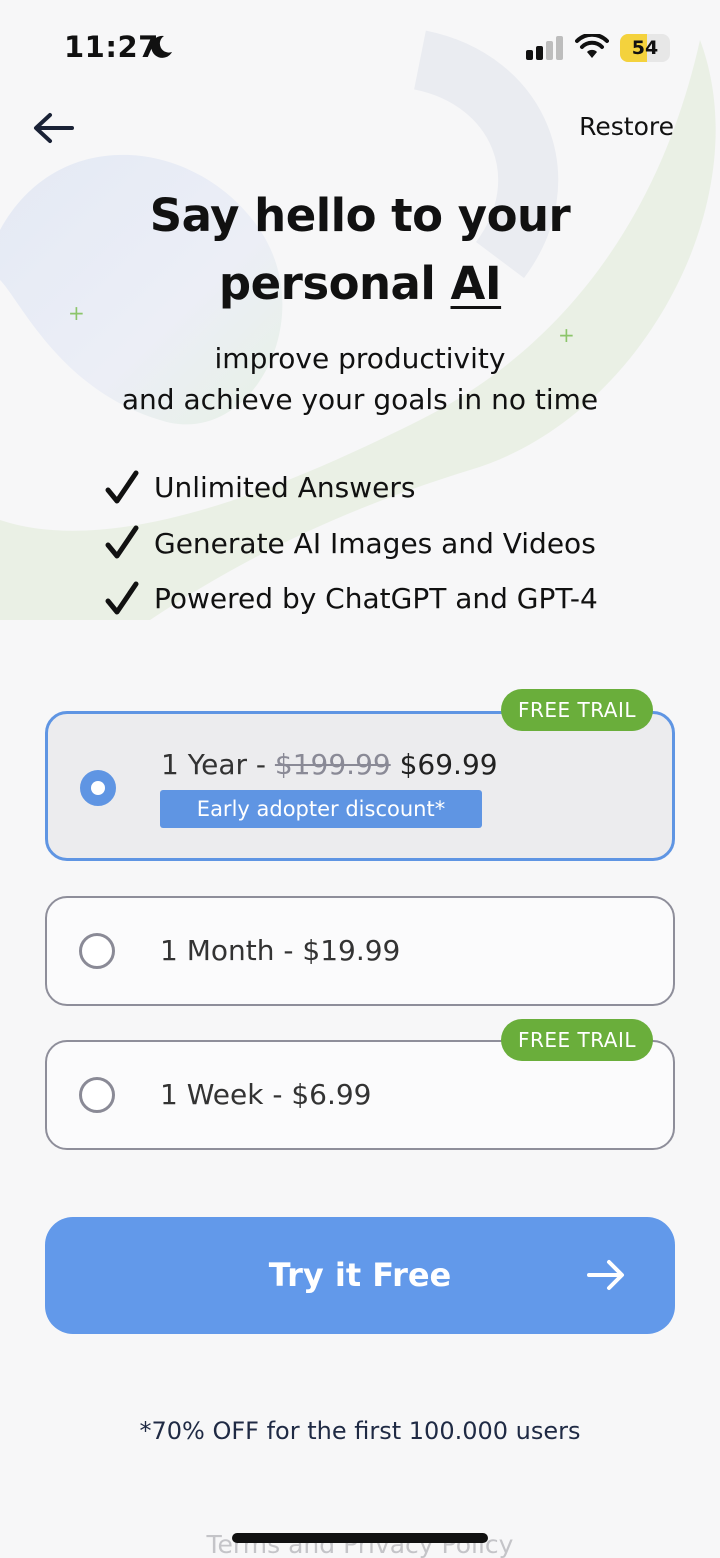 Image resolution: width=720 pixels, height=1558 pixels. Describe the element at coordinates (161, 46) in the screenshot. I see `moon-icon` at that location.